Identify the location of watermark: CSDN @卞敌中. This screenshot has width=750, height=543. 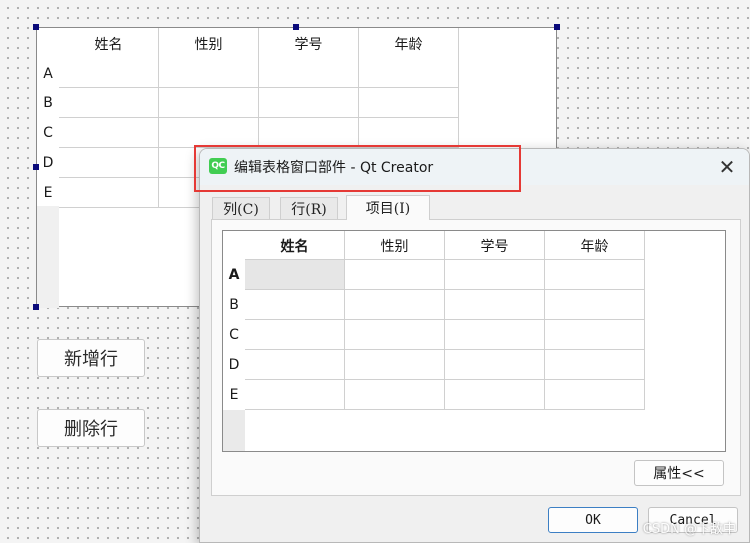
(689, 529).